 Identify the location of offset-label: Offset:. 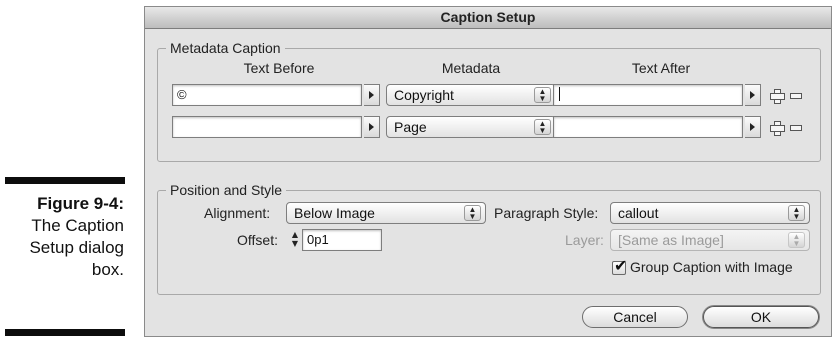
(257, 240).